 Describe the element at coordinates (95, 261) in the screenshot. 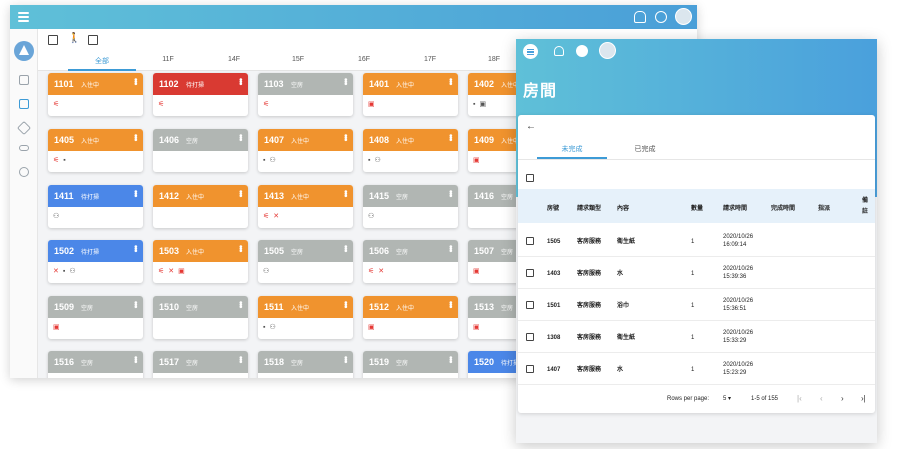

I see `room-card: 1502 待打掃 ••• ✕ ▪ ⚇` at that location.